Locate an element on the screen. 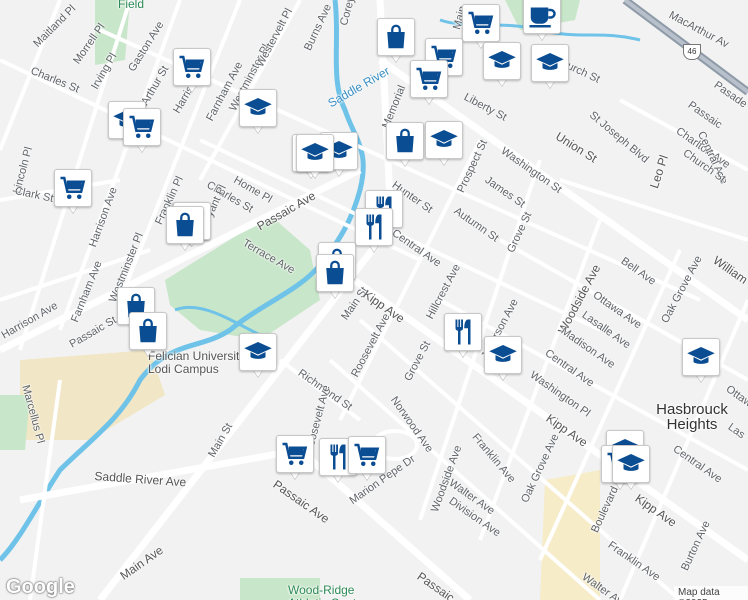  route-46-shield: 46 is located at coordinates (692, 52).